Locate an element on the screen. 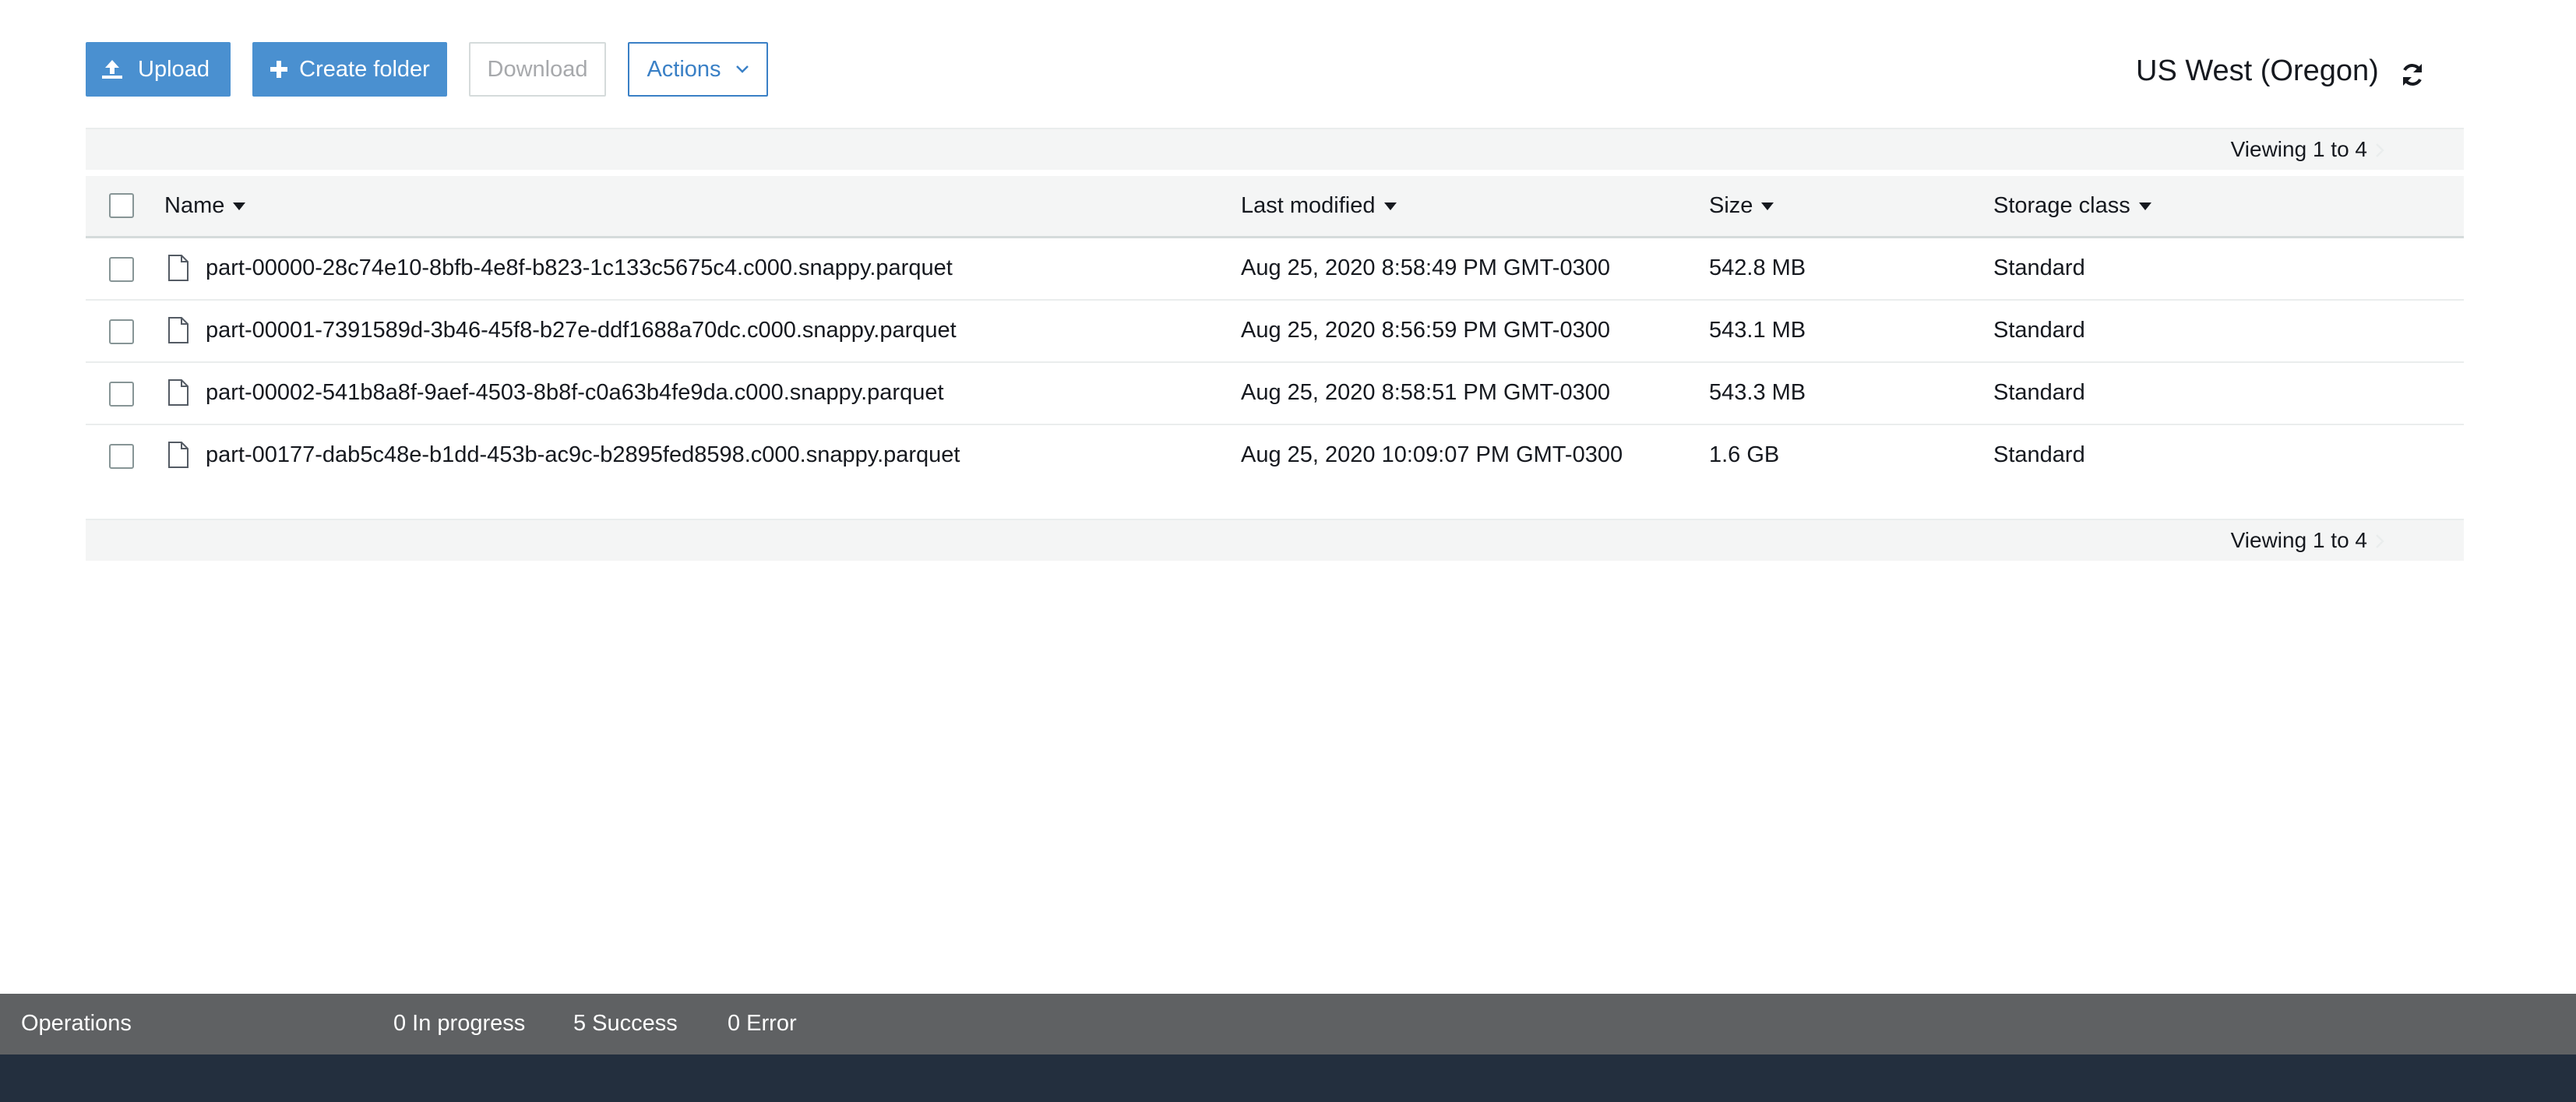  column-header-last-modified: Last modified is located at coordinates (1319, 206).